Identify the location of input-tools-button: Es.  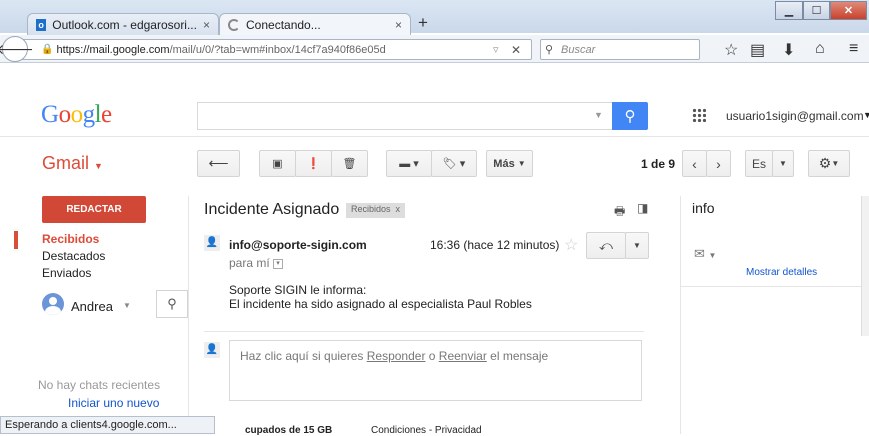
(759, 163).